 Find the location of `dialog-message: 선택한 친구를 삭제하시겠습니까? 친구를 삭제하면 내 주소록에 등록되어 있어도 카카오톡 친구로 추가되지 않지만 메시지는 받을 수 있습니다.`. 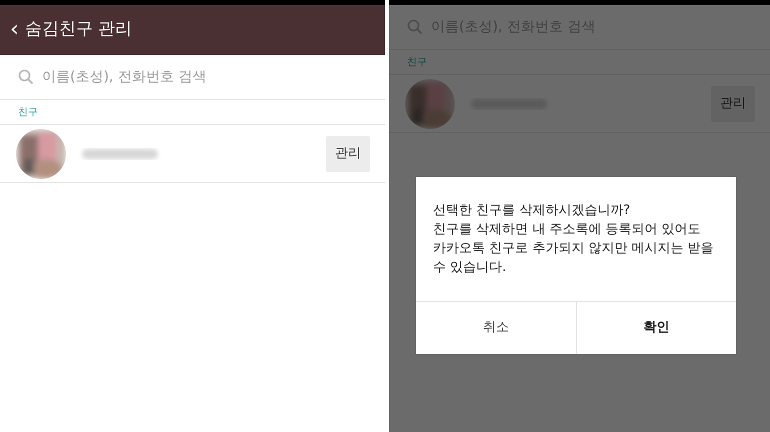

dialog-message: 선택한 친구를 삭제하시겠습니까? 친구를 삭제하면 내 주소록에 등록되어 있어도 카카오톡 친구로 추가되지 않지만 메시지는 받을 수 있습니다. is located at coordinates (573, 239).